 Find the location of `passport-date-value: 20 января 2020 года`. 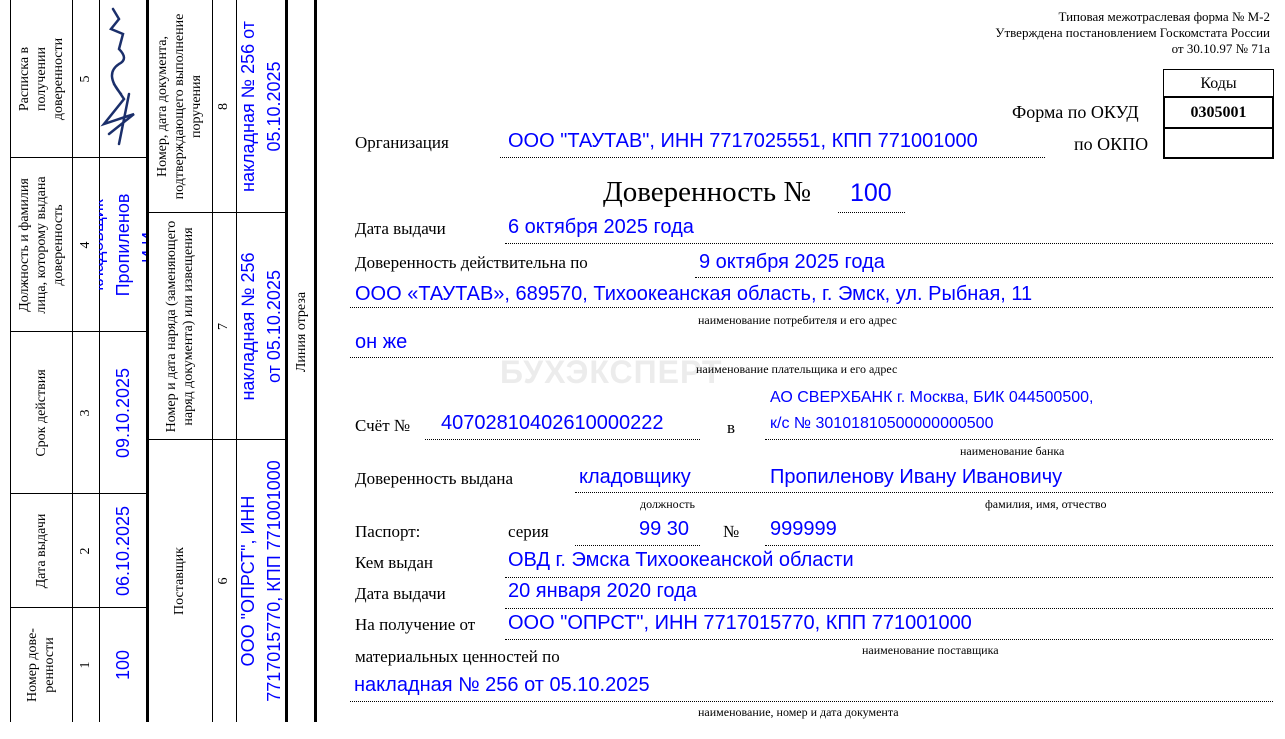

passport-date-value: 20 января 2020 года is located at coordinates (602, 591).